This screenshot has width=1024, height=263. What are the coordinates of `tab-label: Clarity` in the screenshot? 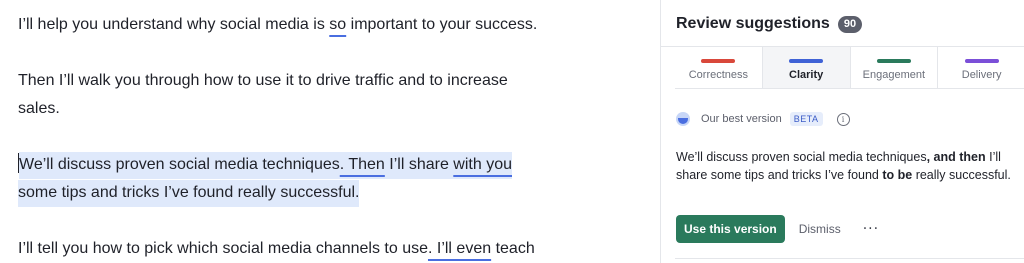 It's located at (806, 75).